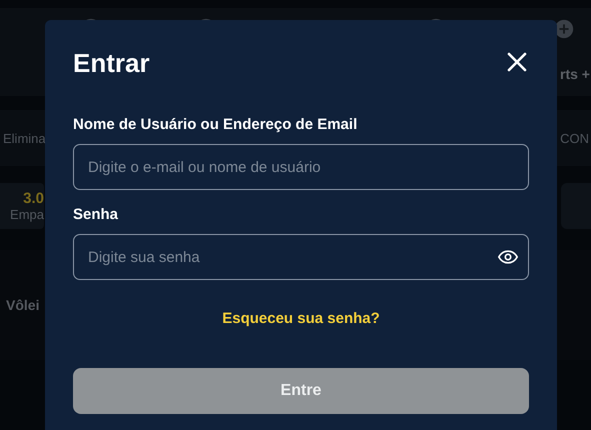 The width and height of the screenshot is (591, 430). I want to click on market-label: Elimina, so click(24, 138).